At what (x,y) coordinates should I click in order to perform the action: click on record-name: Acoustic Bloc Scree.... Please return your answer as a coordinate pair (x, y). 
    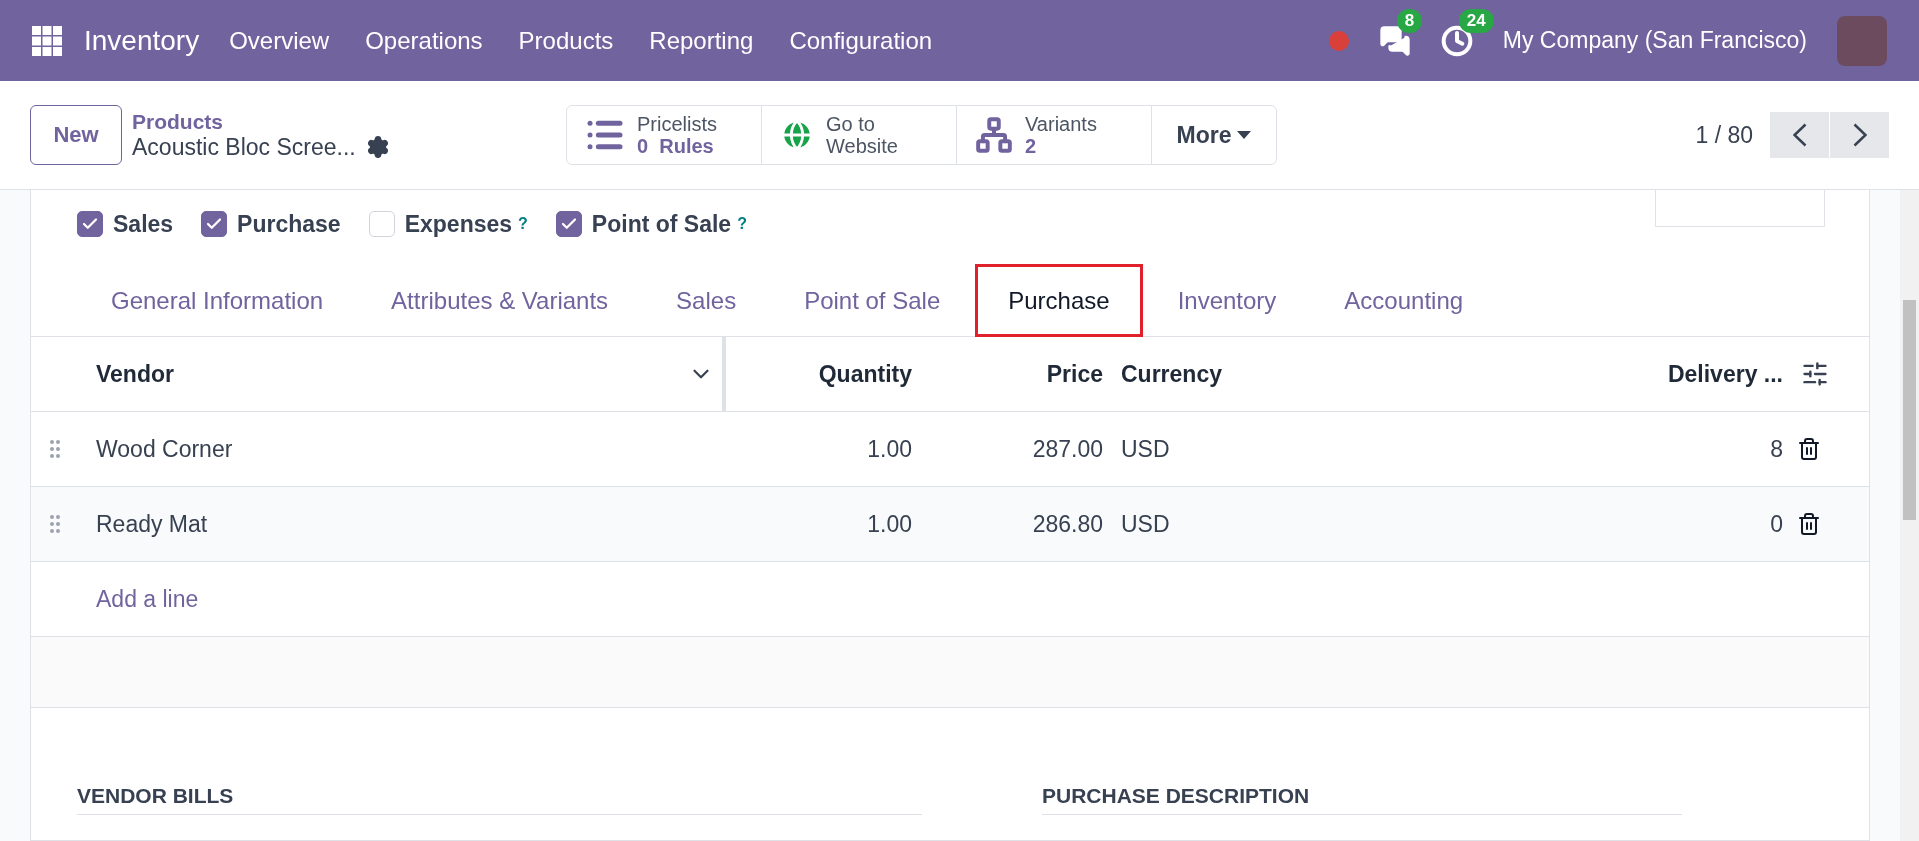
    Looking at the image, I should click on (244, 147).